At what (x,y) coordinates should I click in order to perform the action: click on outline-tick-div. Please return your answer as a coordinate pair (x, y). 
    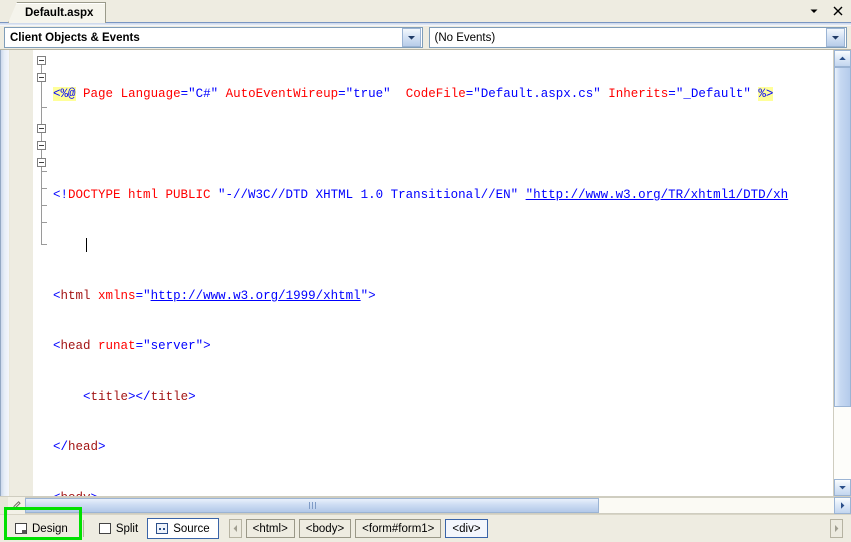
    Looking at the image, I should click on (44, 188).